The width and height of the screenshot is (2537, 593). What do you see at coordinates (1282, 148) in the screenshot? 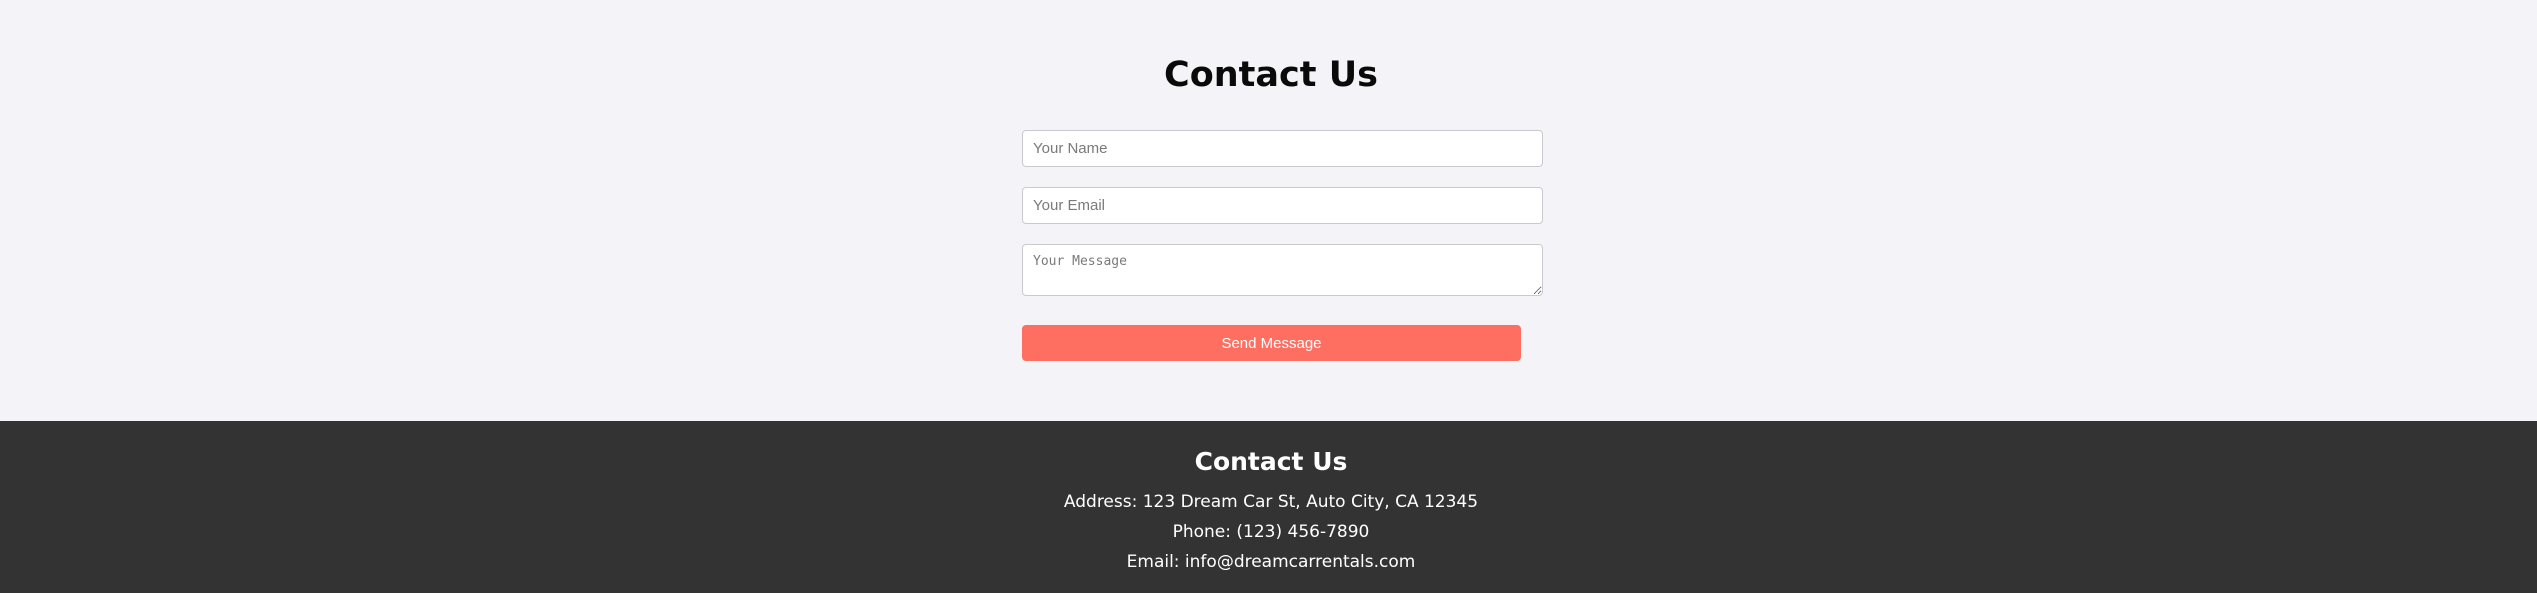
I see `name-input` at bounding box center [1282, 148].